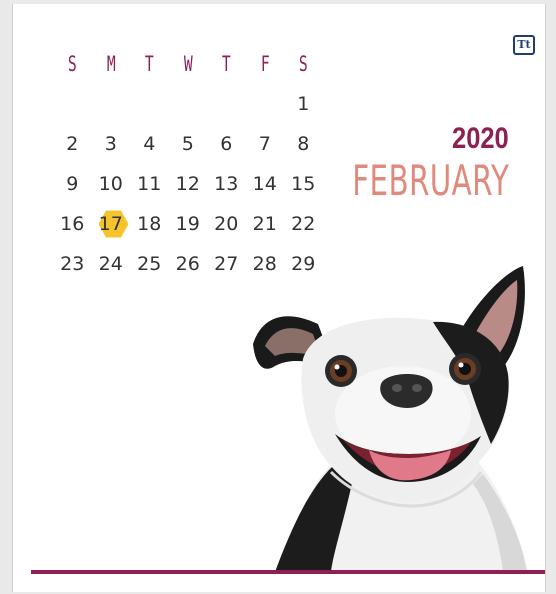 The height and width of the screenshot is (594, 556). Describe the element at coordinates (303, 144) in the screenshot. I see `calendar-day-number: 8` at that location.